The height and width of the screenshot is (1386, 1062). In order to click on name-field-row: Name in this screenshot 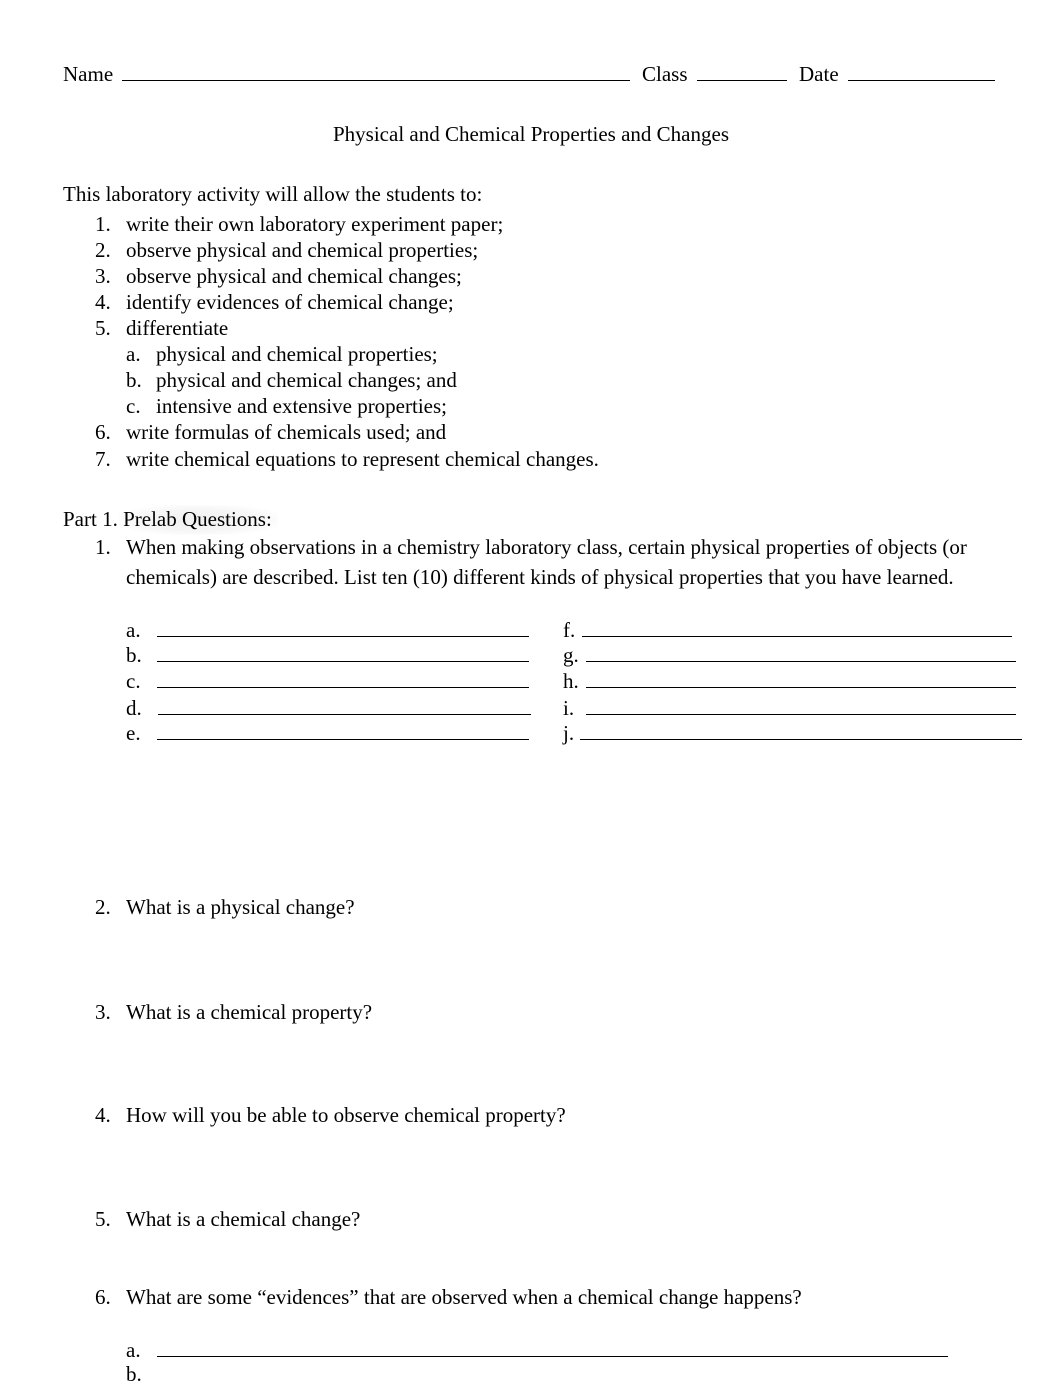, I will do `click(347, 74)`.